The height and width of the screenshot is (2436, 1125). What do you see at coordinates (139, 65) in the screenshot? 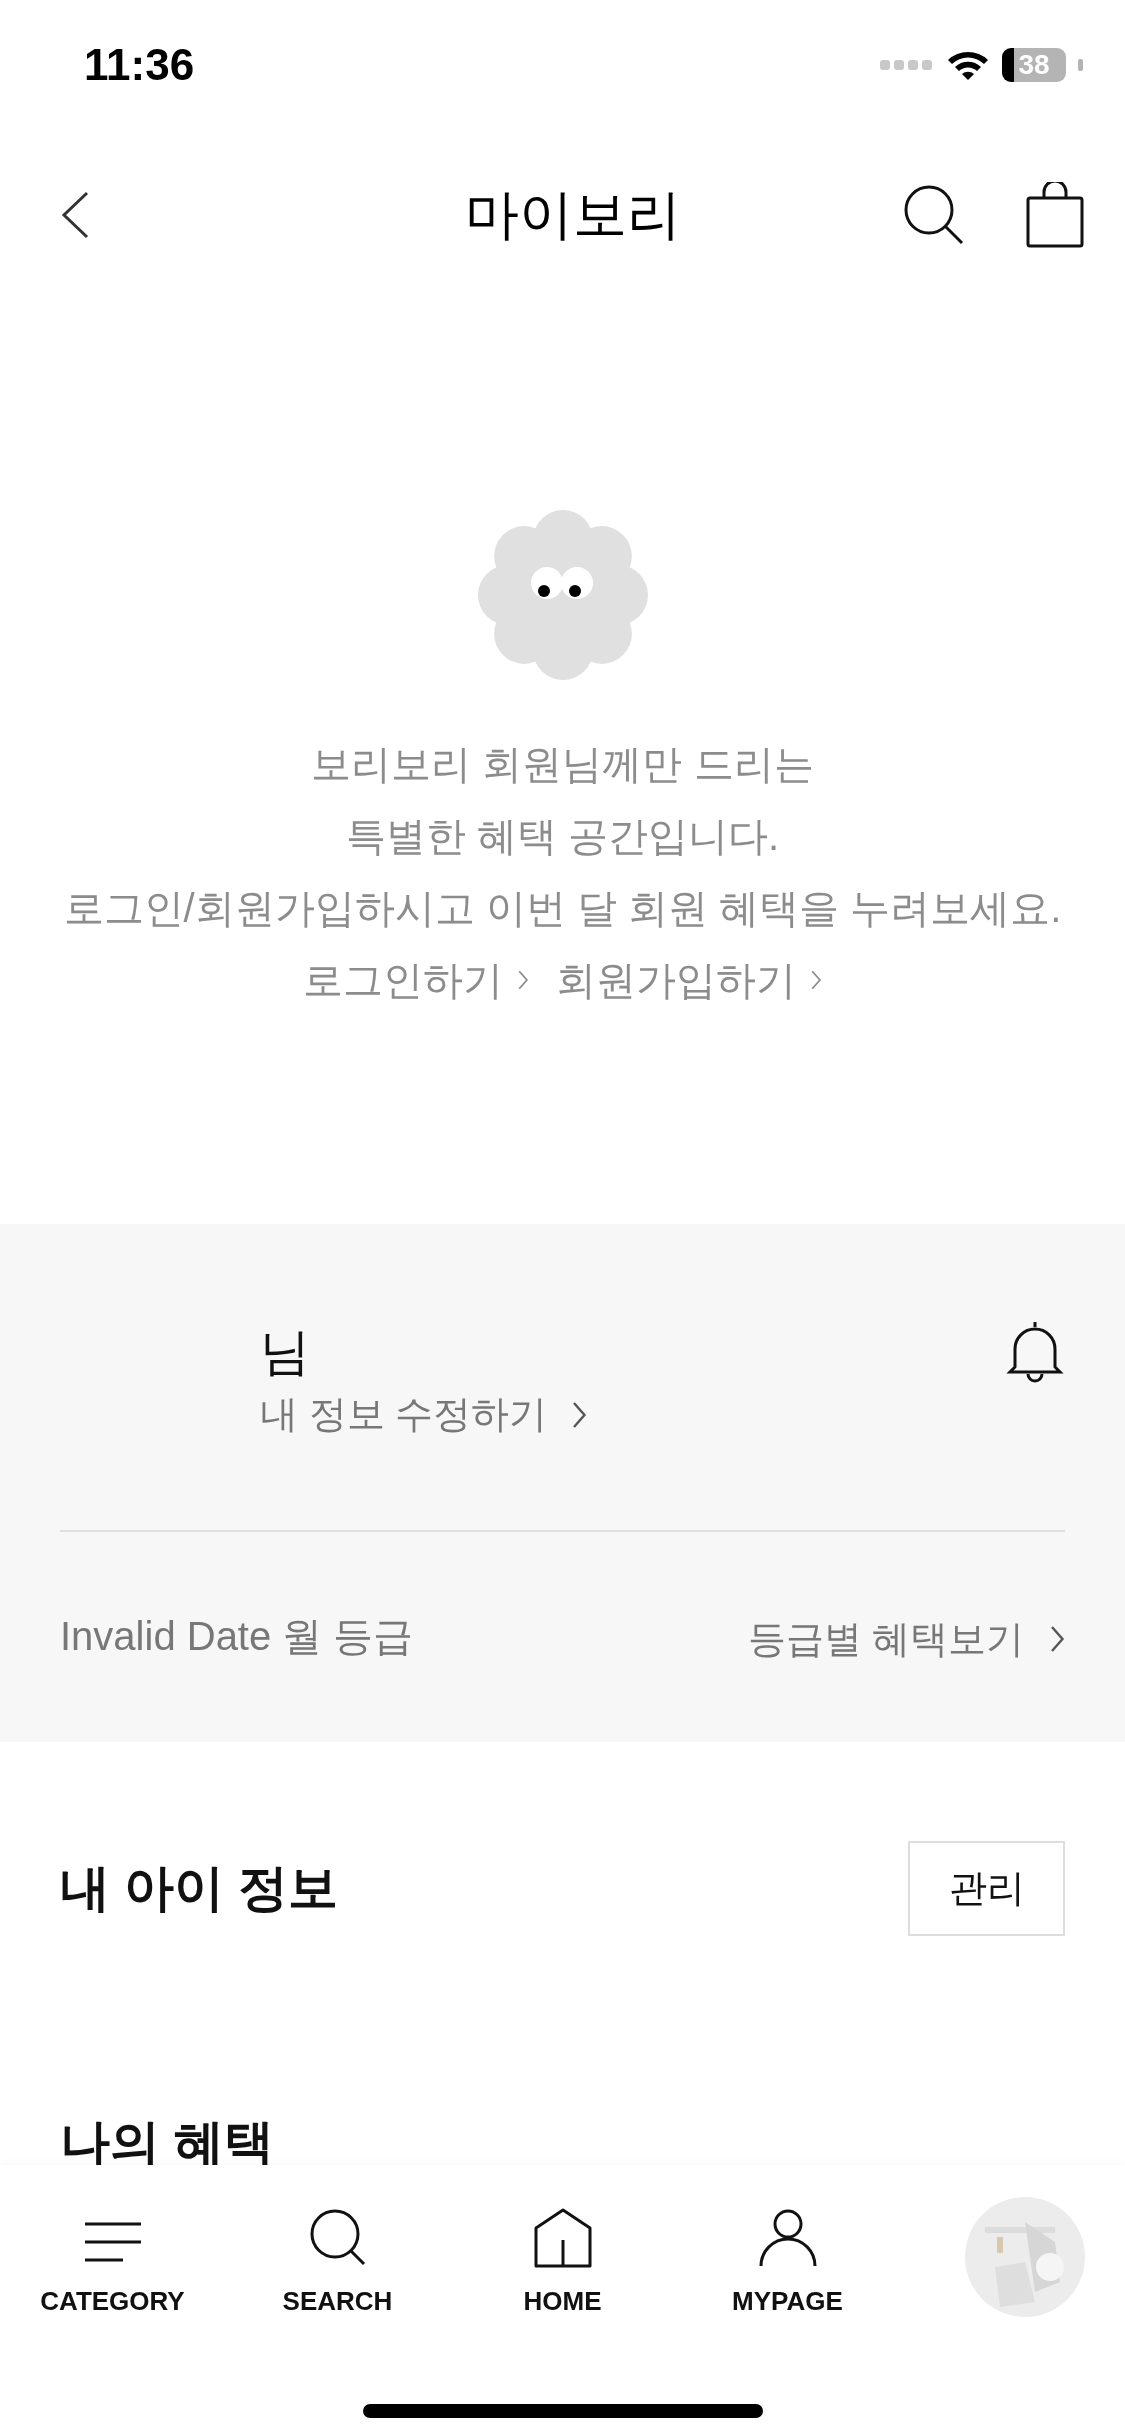
I see `clock: 11:36` at bounding box center [139, 65].